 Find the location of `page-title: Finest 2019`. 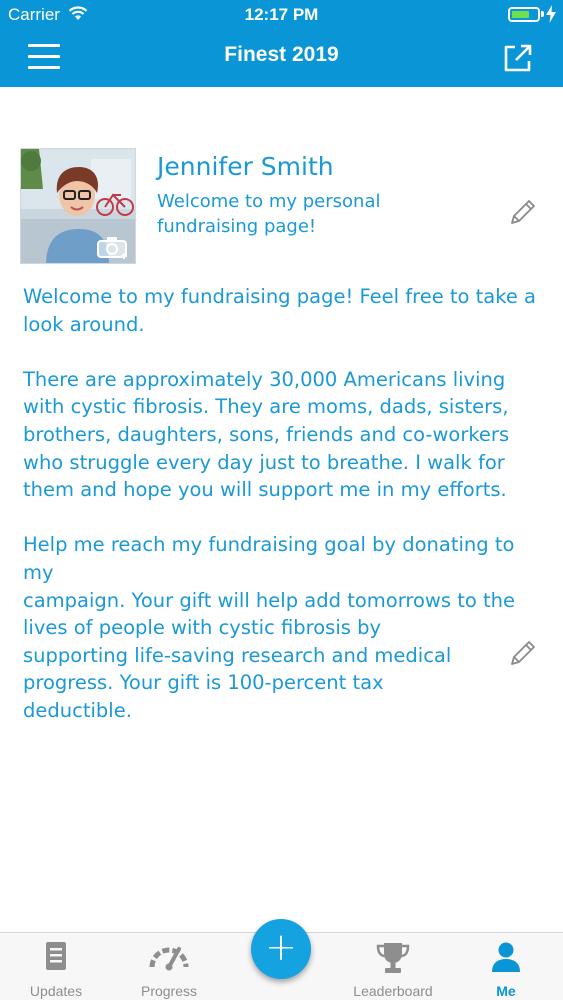

page-title: Finest 2019 is located at coordinates (281, 54).